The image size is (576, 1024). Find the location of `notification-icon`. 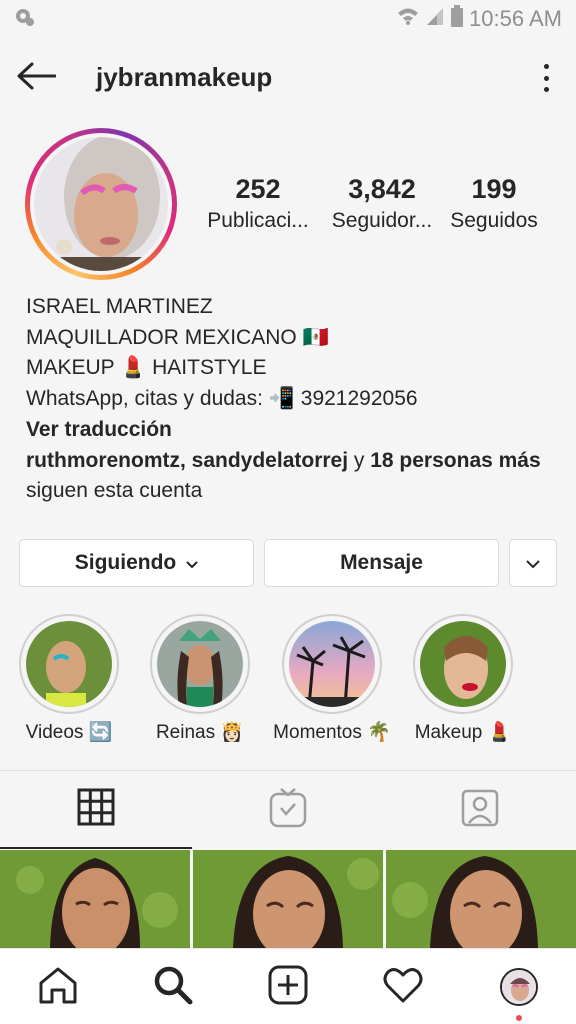

notification-icon is located at coordinates (25, 19).